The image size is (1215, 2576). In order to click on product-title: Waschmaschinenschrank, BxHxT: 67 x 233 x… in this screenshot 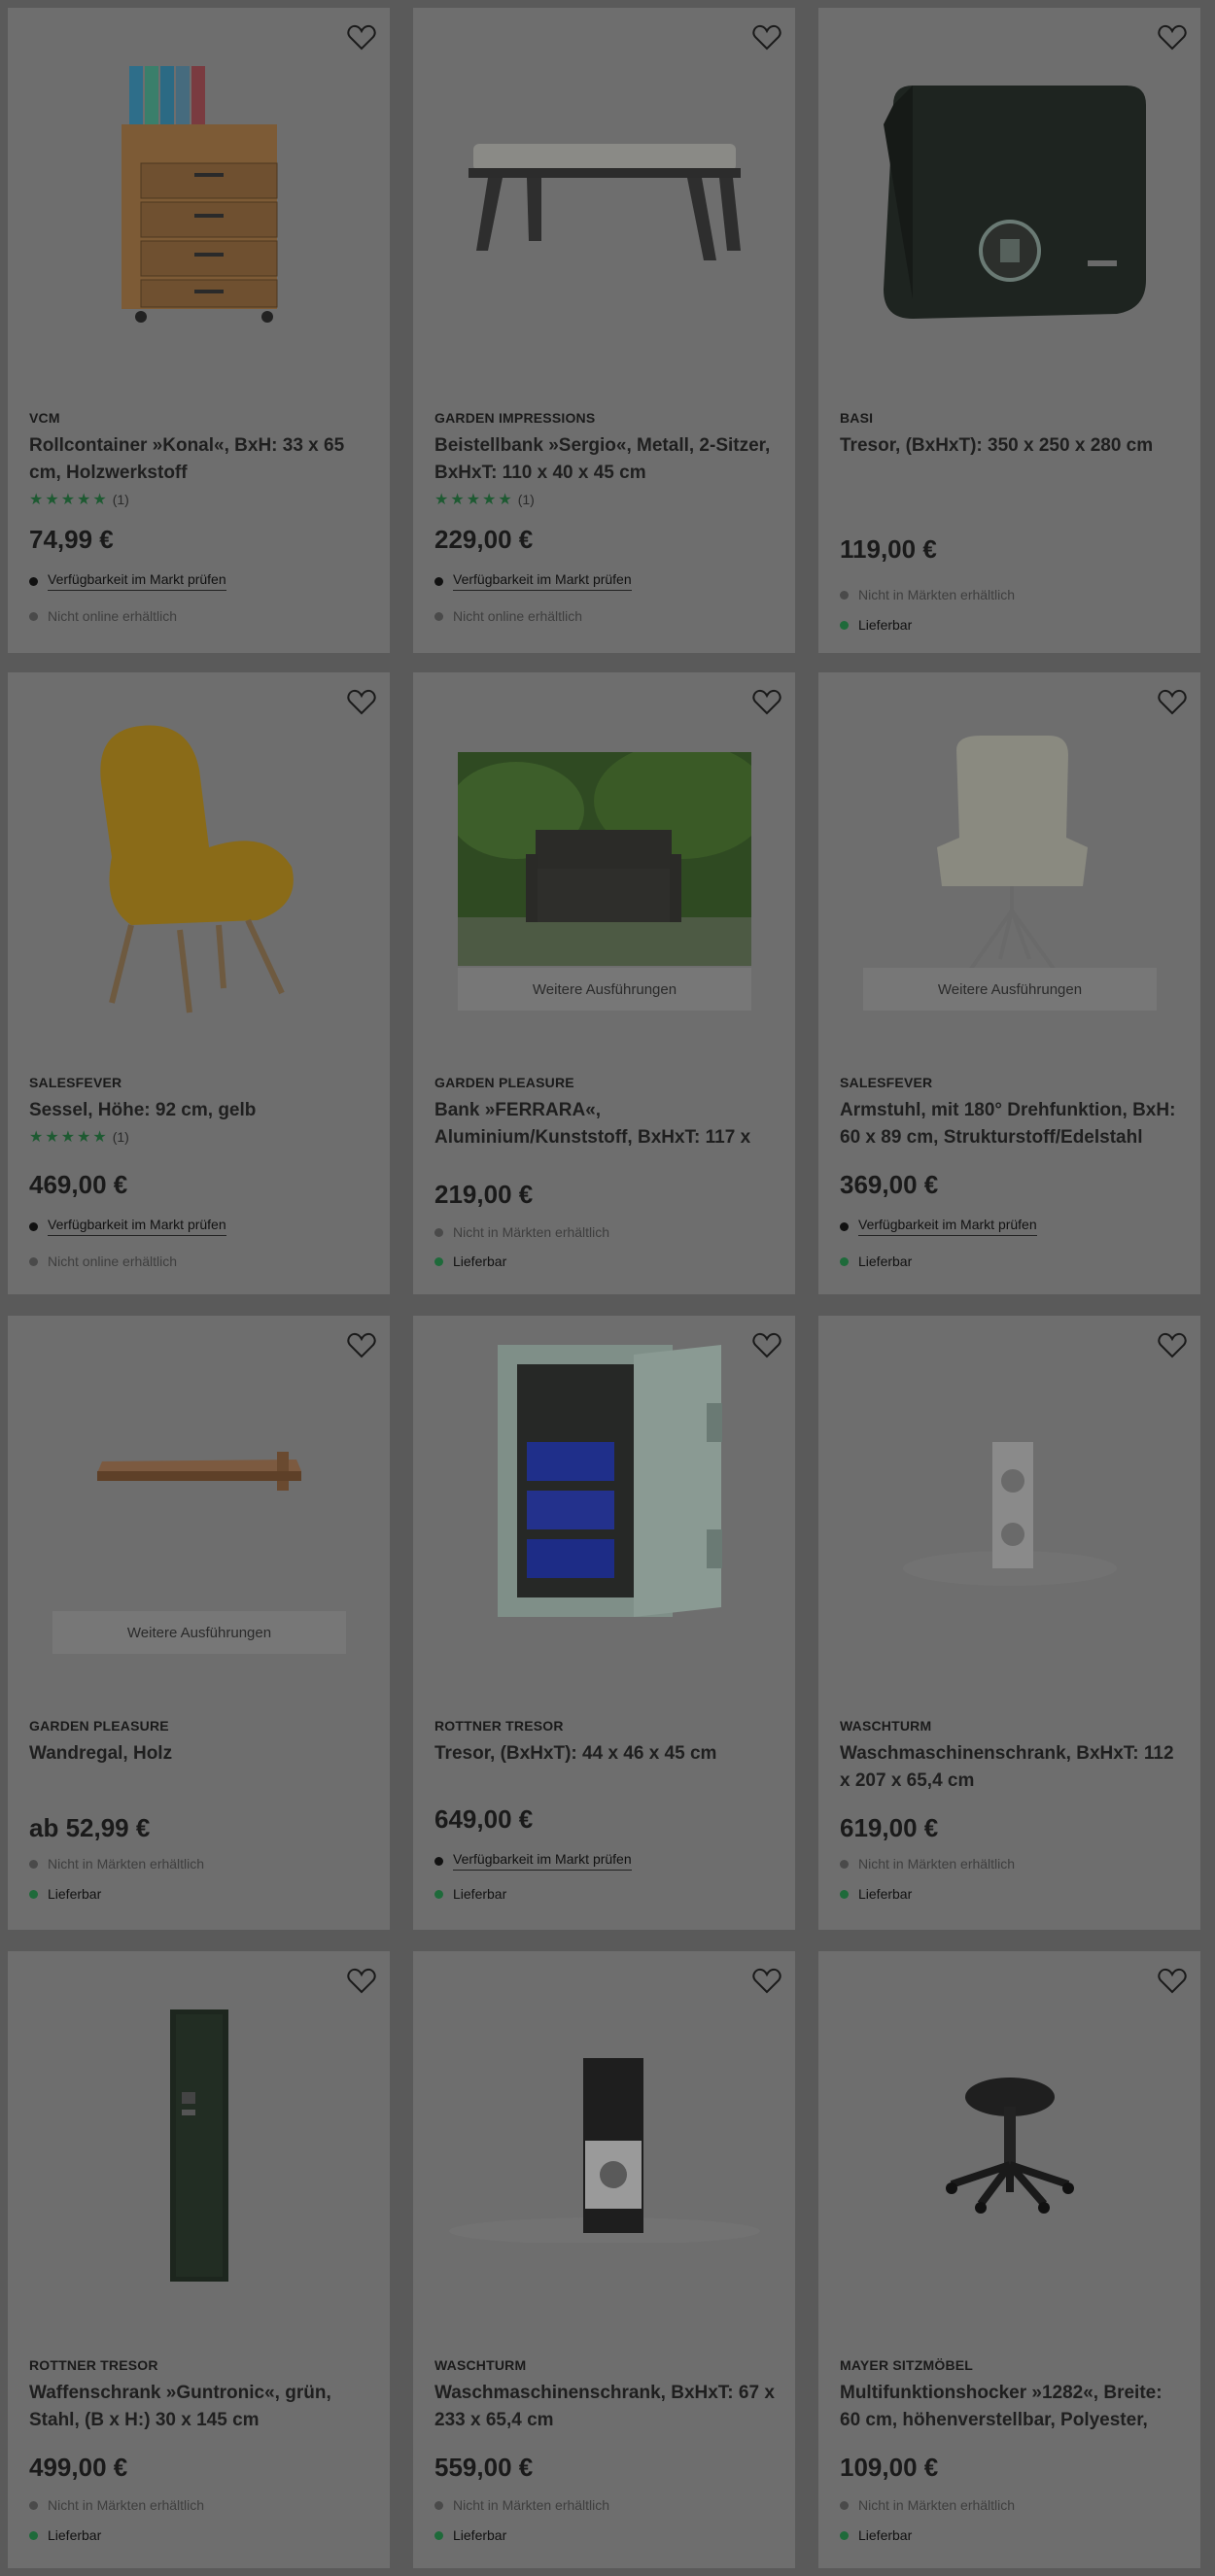, I will do `click(604, 2407)`.